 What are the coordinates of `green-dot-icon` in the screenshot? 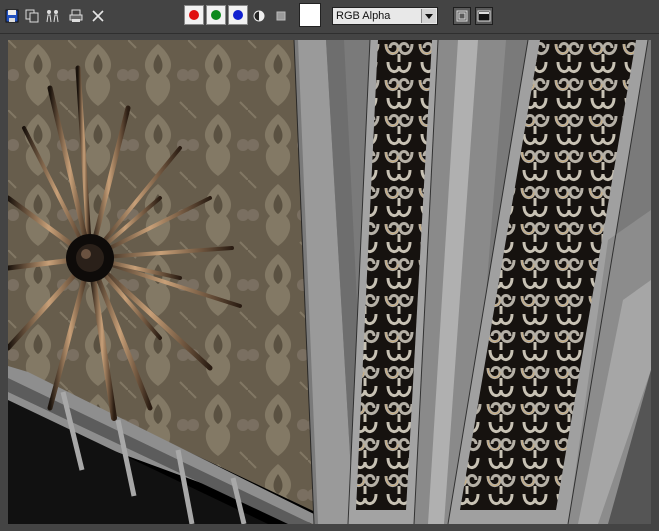 It's located at (216, 15).